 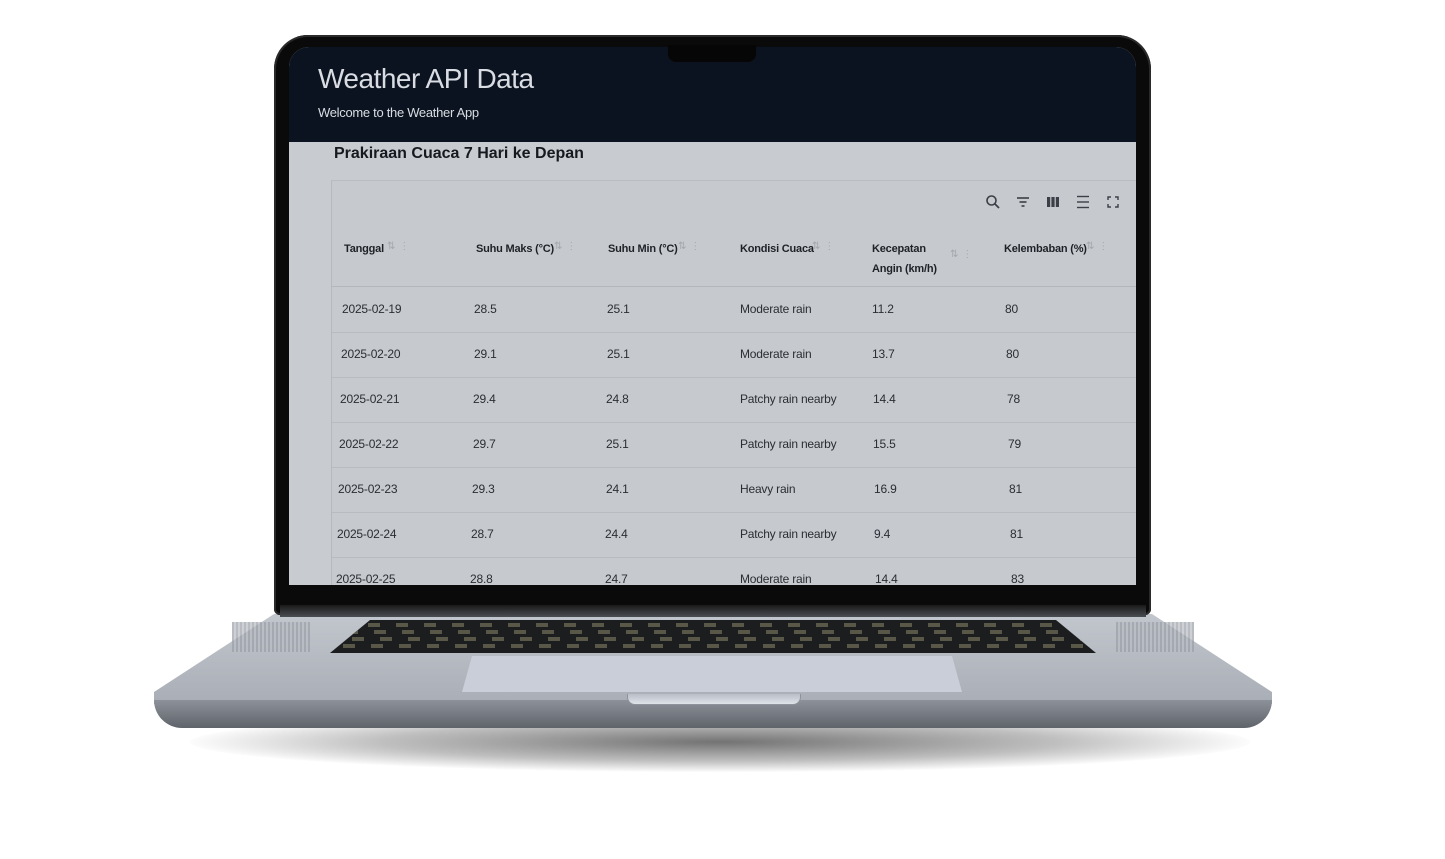 I want to click on table-row: 2025-02-23 29.3 24.1 Heavy rain 16.9 81, so click(x=734, y=490).